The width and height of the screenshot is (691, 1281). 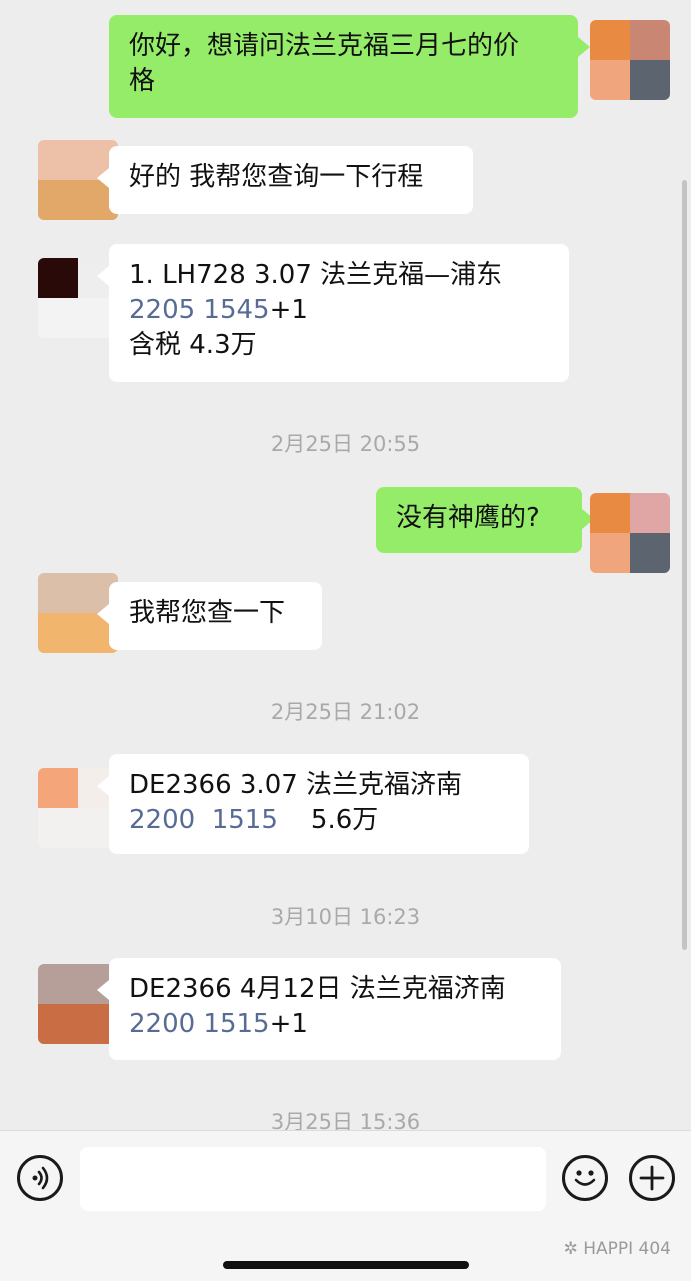 I want to click on plus-icon, so click(x=652, y=1178).